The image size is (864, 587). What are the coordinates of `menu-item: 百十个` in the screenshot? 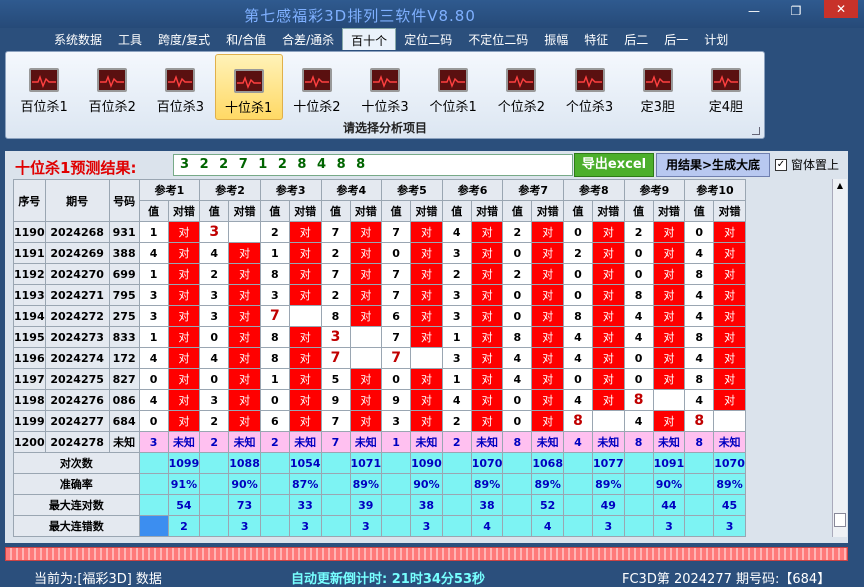 It's located at (369, 39).